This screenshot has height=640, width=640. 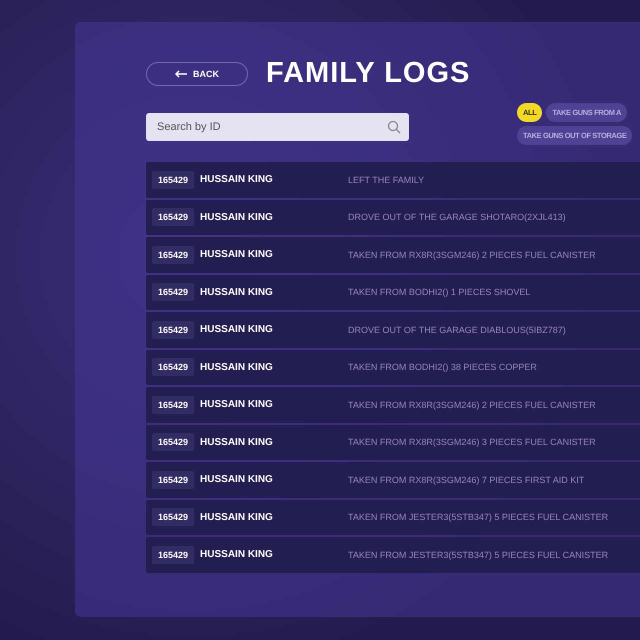 I want to click on back-button: BACK, so click(x=197, y=74).